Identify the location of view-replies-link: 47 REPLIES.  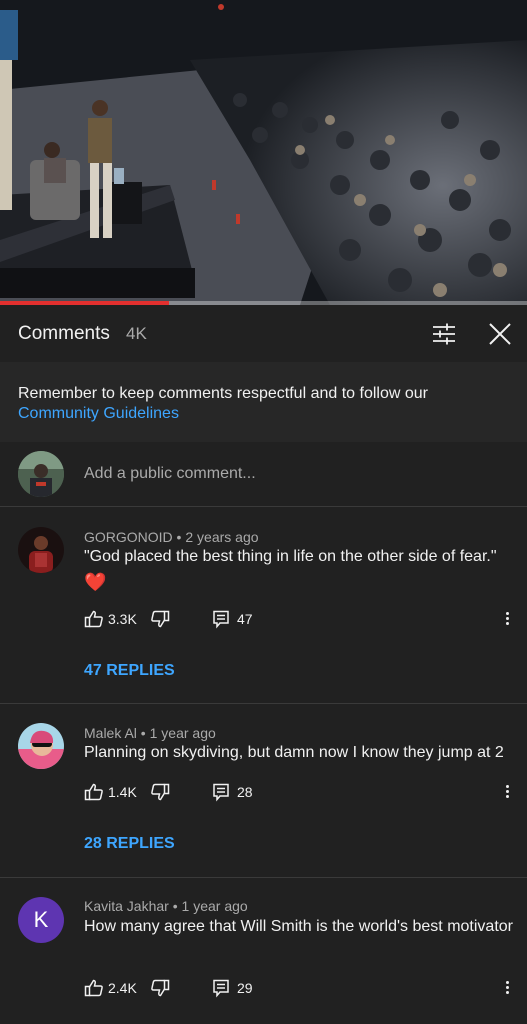
(129, 671).